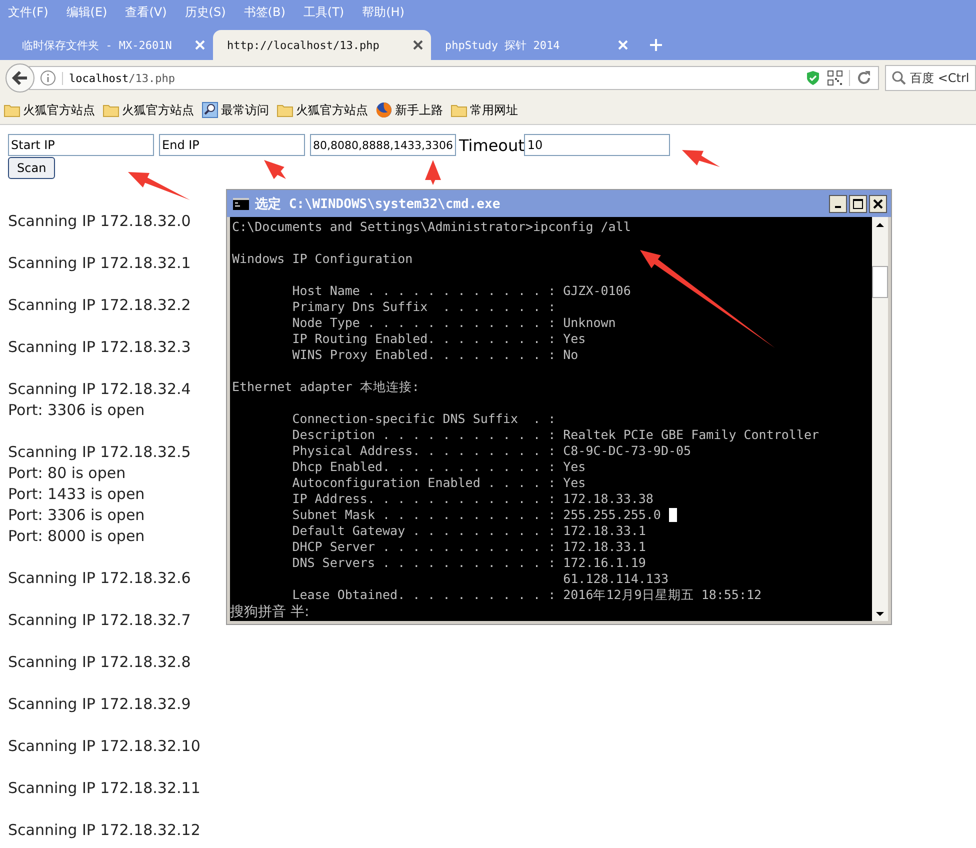 This screenshot has width=976, height=848. Describe the element at coordinates (438, 339) in the screenshot. I see `console-line: IP Routing Enabled. . . . . . . . : Yes` at that location.